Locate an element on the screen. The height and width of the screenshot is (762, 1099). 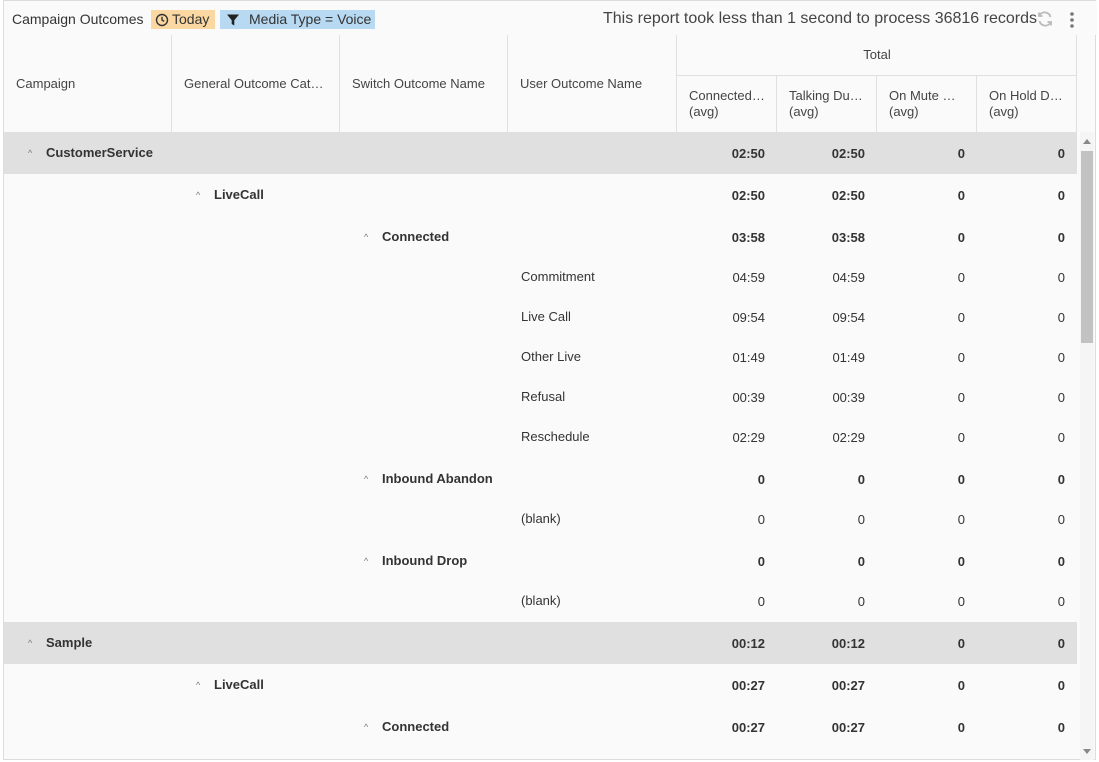
filter-icon is located at coordinates (233, 20).